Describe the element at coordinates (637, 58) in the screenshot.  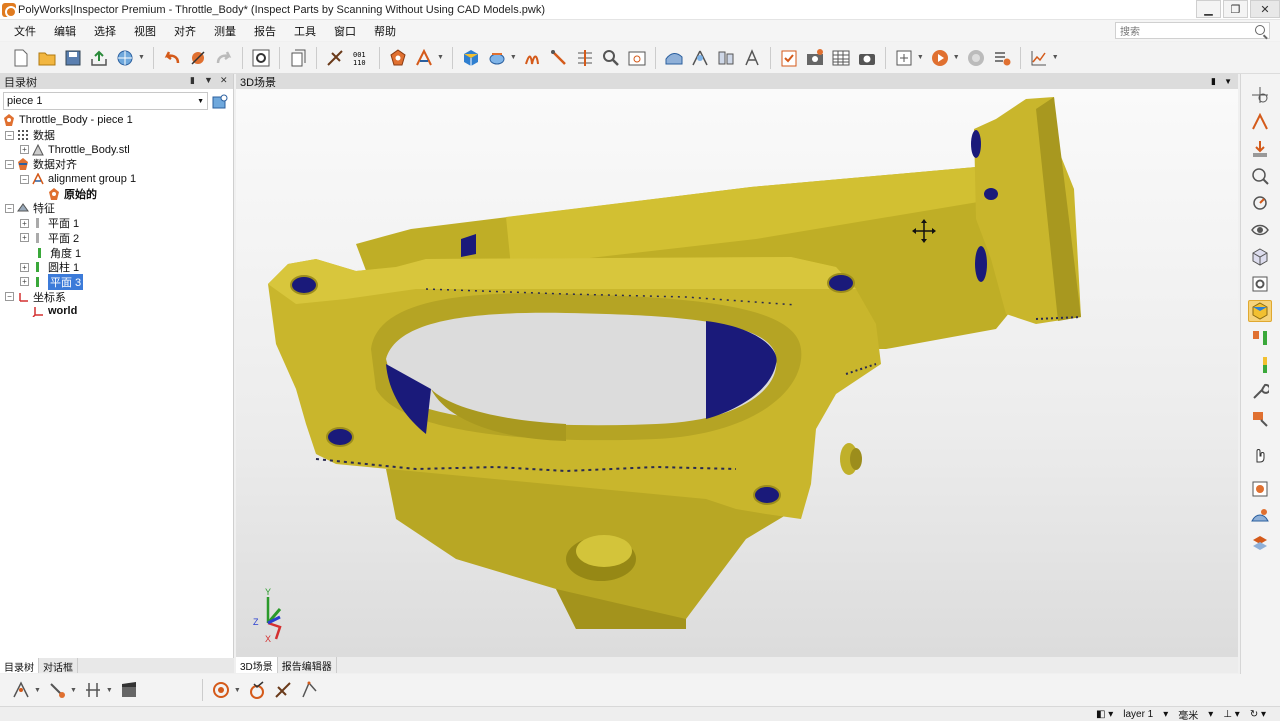
I see `view-panel-icon` at that location.